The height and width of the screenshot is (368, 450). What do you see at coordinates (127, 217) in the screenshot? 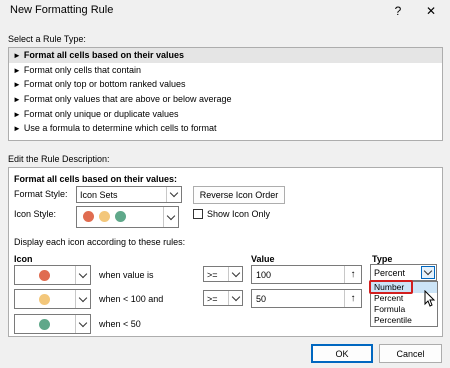
I see `icon-style-combo` at bounding box center [127, 217].